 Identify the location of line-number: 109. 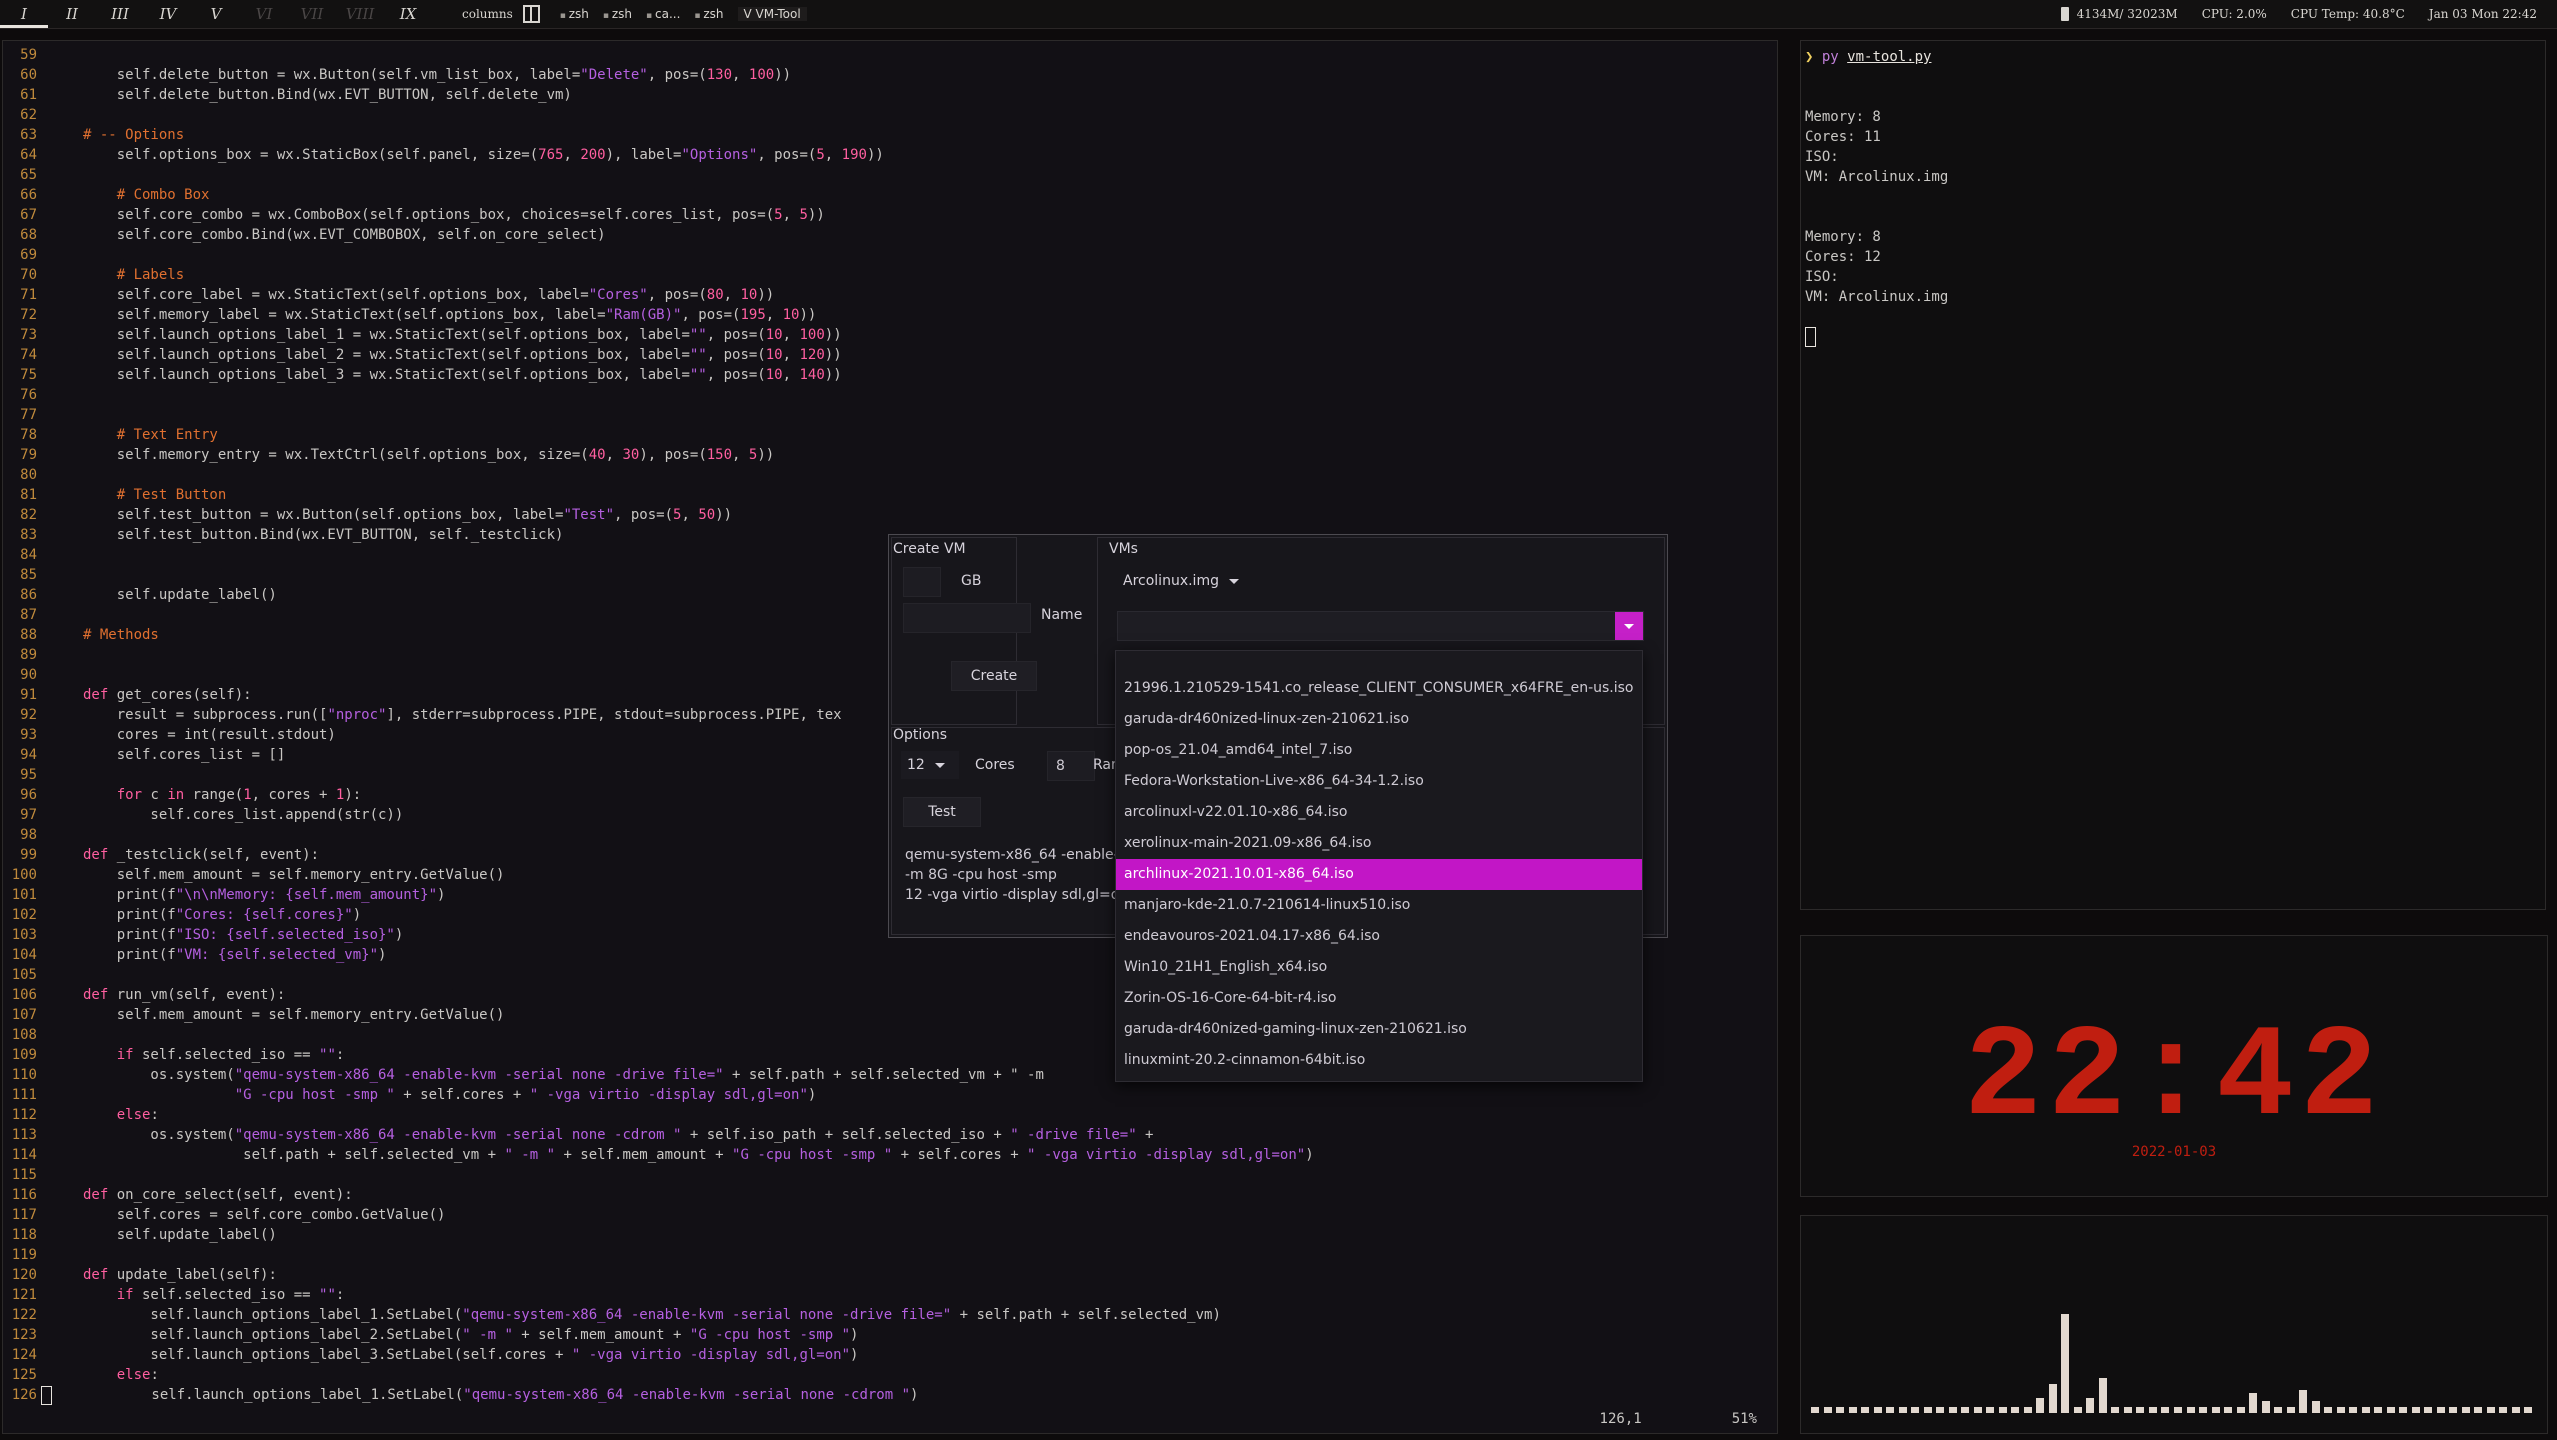
(24, 1055).